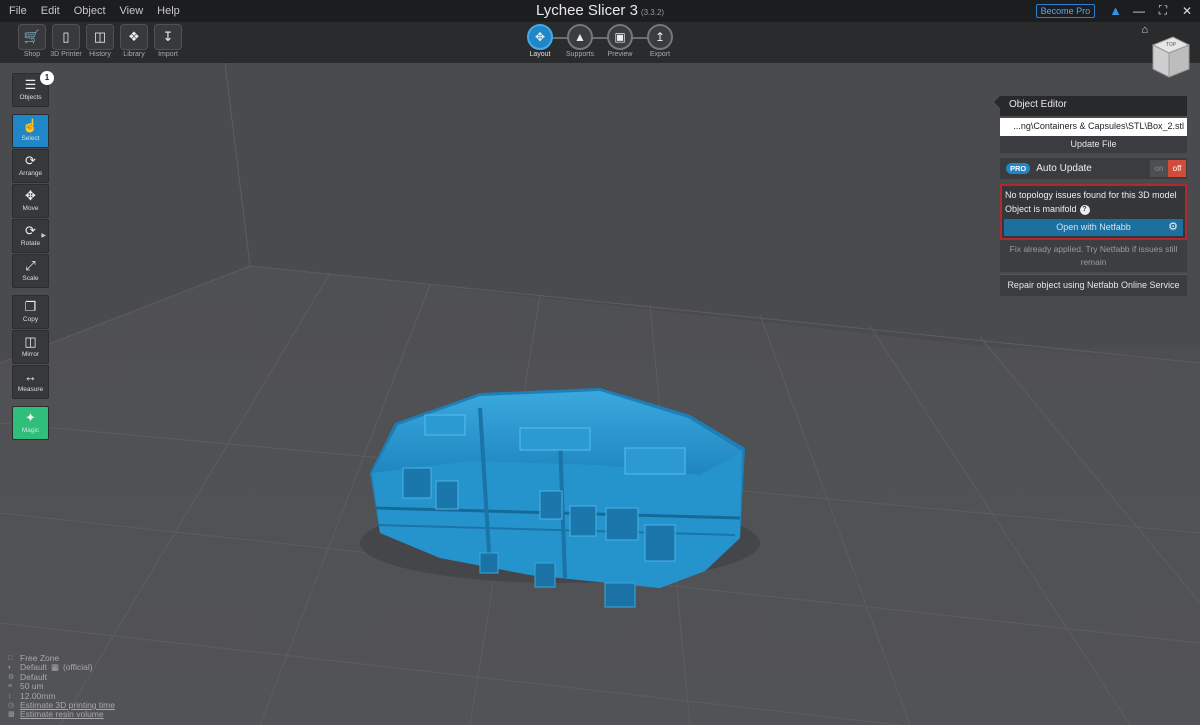 Image resolution: width=1200 pixels, height=725 pixels. I want to click on rotate-label: Rotate, so click(30, 243).